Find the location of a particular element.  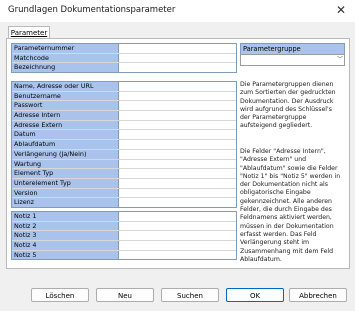

field-label: Verlängerung (Ja/Nein) is located at coordinates (65, 154).